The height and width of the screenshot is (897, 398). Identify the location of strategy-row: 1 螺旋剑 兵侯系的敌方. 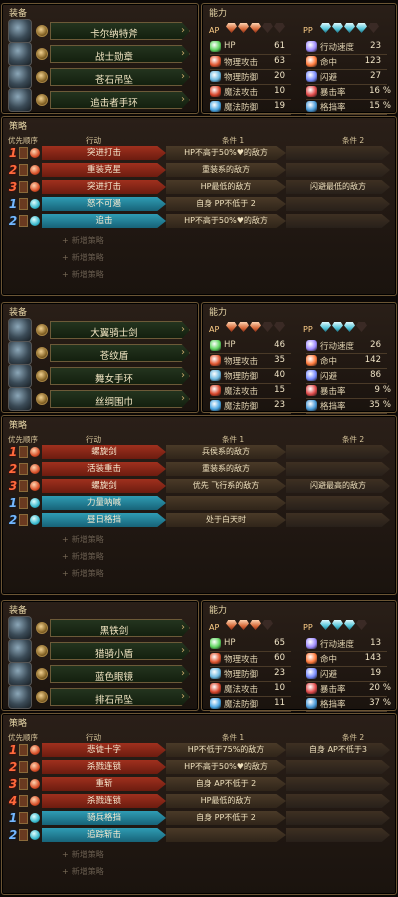
(200, 452).